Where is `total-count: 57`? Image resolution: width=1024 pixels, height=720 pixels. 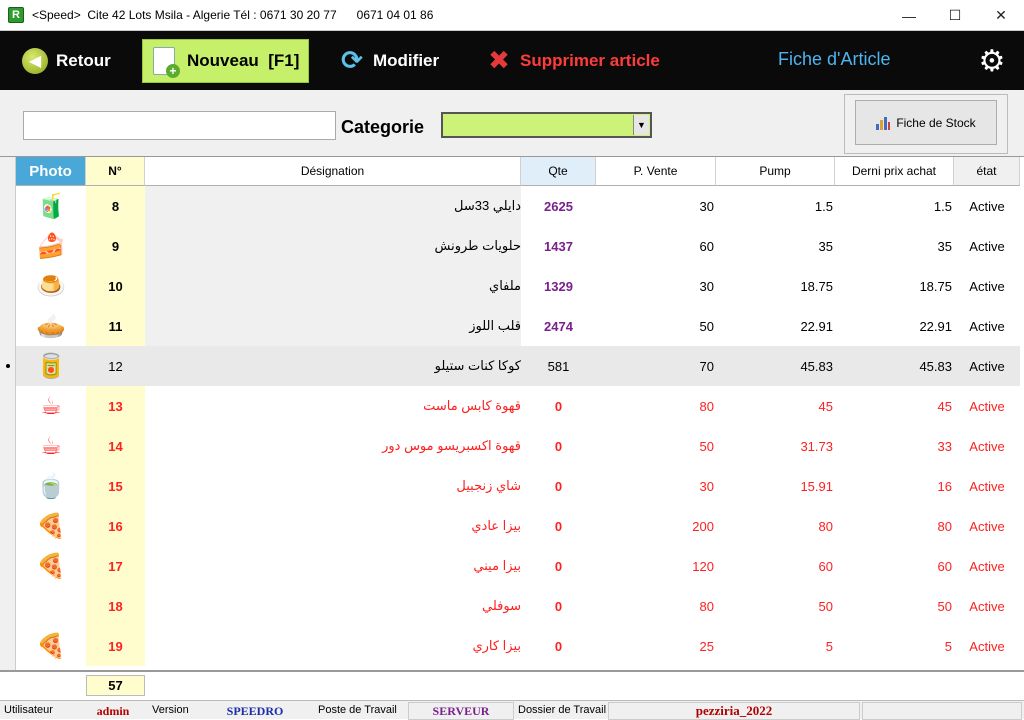
total-count: 57 is located at coordinates (115, 685).